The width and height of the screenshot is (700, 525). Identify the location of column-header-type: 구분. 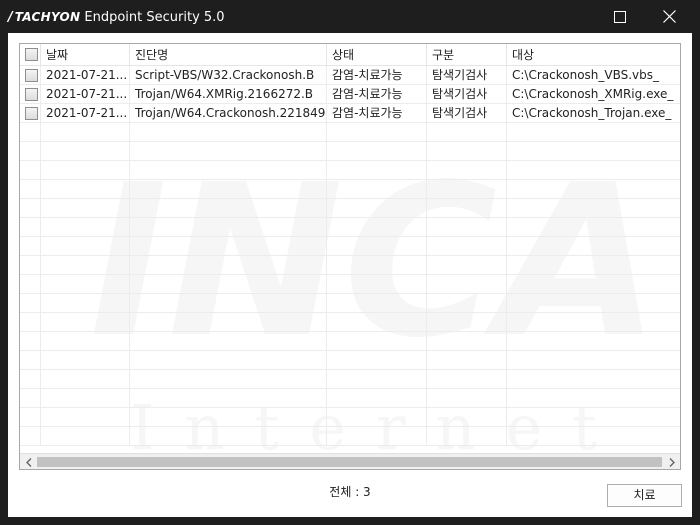
(467, 55).